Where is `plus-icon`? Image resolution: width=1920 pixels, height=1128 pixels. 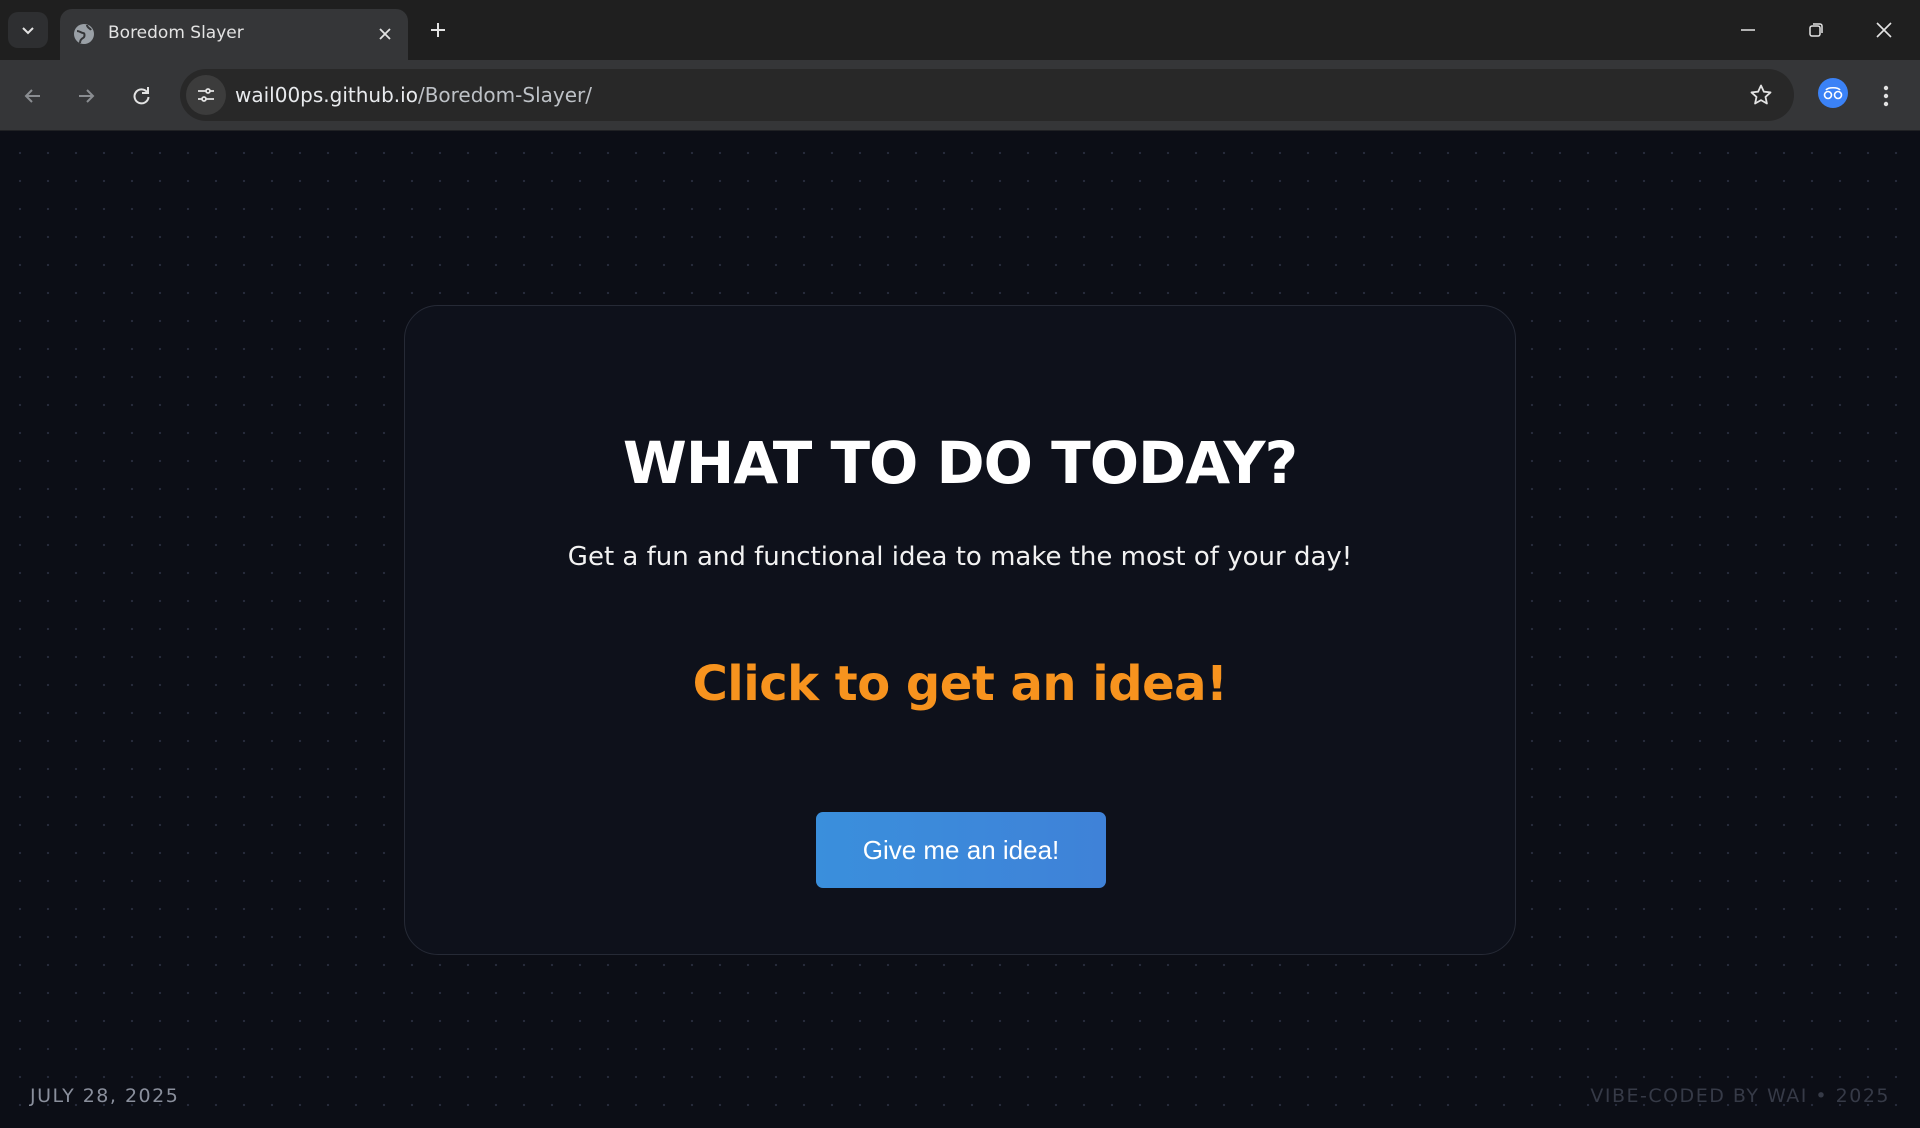
plus-icon is located at coordinates (438, 30).